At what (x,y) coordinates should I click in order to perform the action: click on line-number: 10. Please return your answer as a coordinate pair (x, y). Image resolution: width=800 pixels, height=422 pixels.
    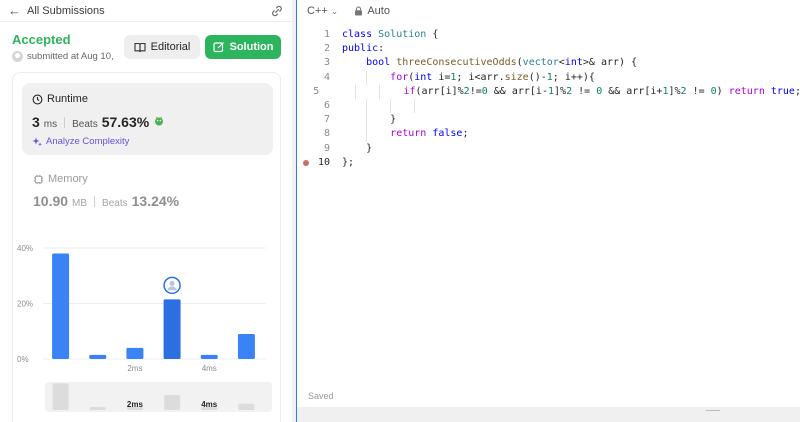
    Looking at the image, I should click on (313, 163).